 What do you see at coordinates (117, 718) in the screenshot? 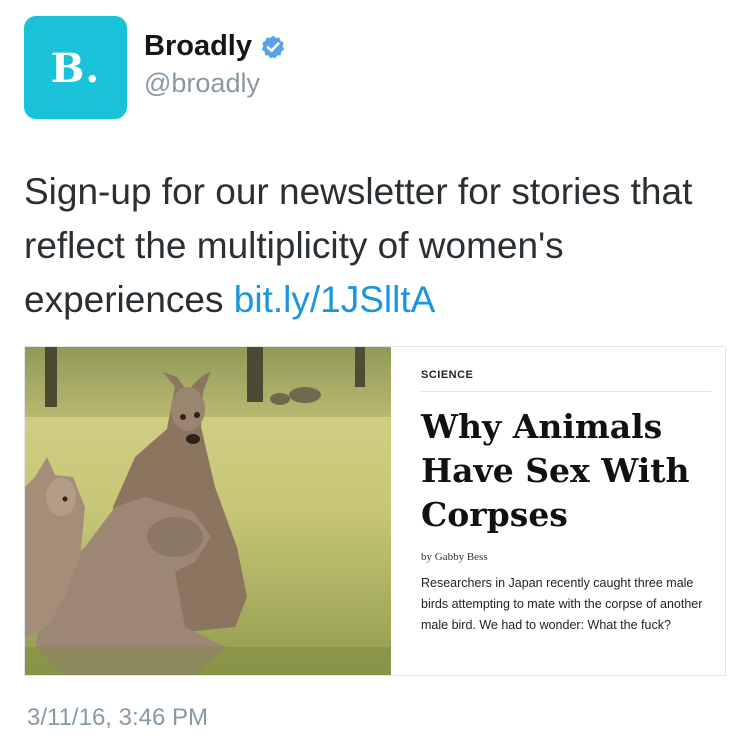
I see `tweet-timestamp: 3/11/16, 3:46 PM` at bounding box center [117, 718].